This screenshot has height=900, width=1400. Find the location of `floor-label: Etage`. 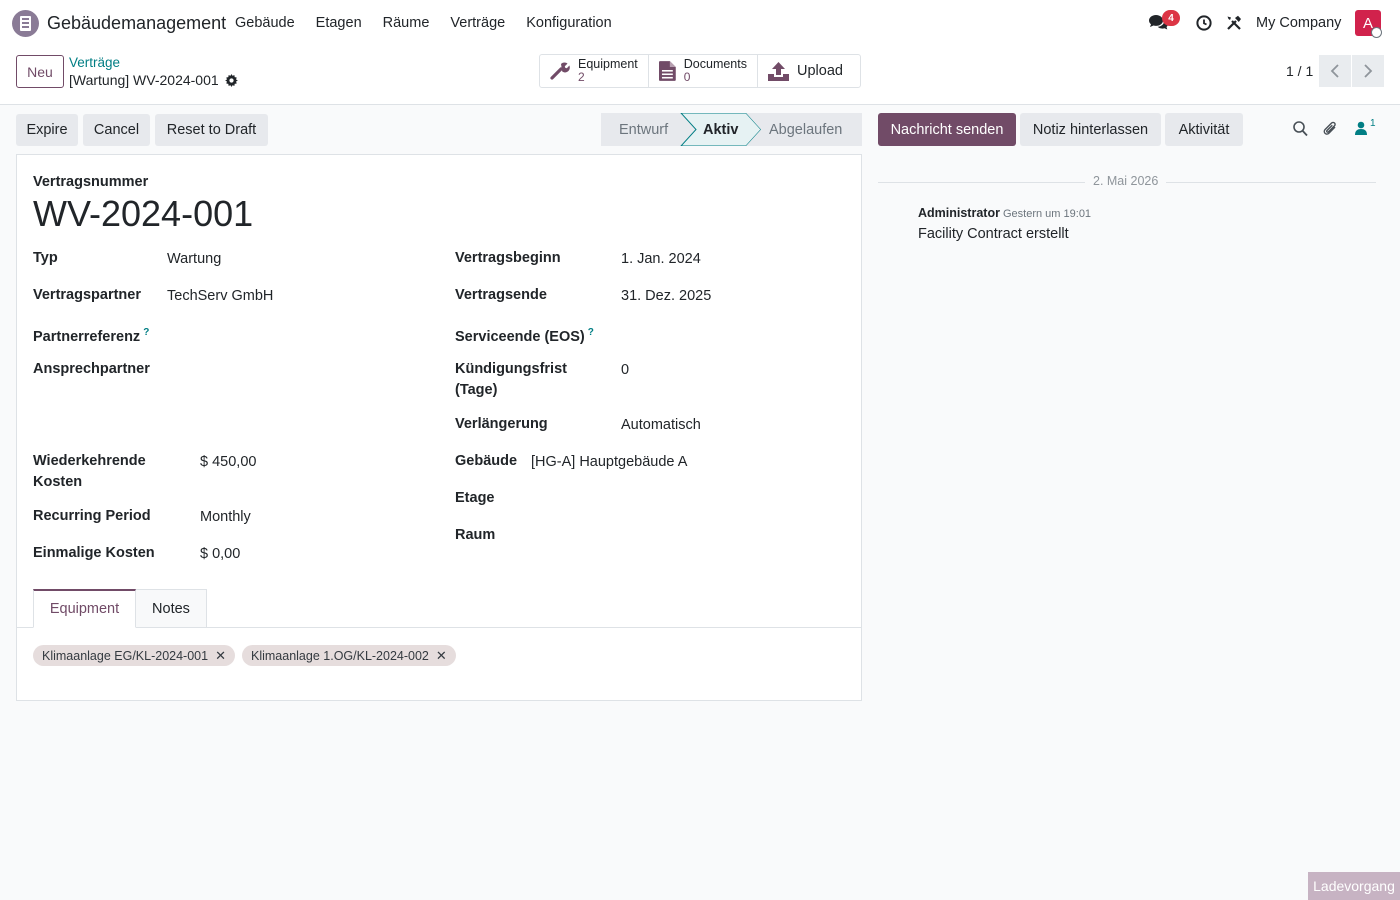

floor-label: Etage is located at coordinates (475, 498).